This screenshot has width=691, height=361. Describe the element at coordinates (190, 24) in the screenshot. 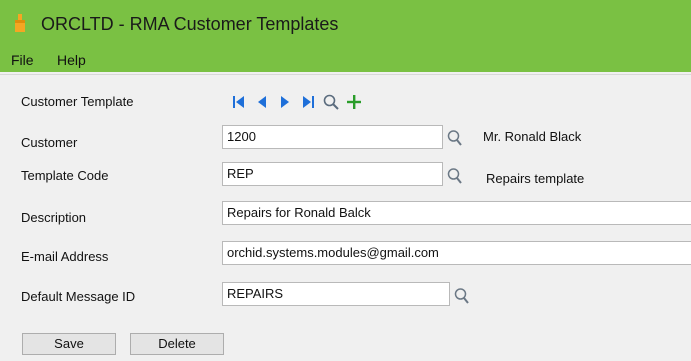

I see `window-title: ORCLTD - RMA Customer Templates` at that location.